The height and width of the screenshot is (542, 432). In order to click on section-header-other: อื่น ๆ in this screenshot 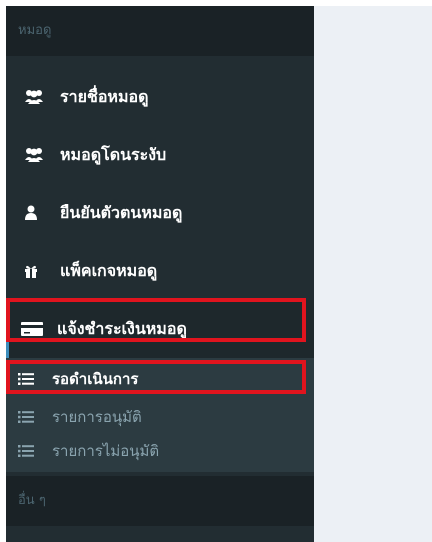, I will do `click(160, 501)`.